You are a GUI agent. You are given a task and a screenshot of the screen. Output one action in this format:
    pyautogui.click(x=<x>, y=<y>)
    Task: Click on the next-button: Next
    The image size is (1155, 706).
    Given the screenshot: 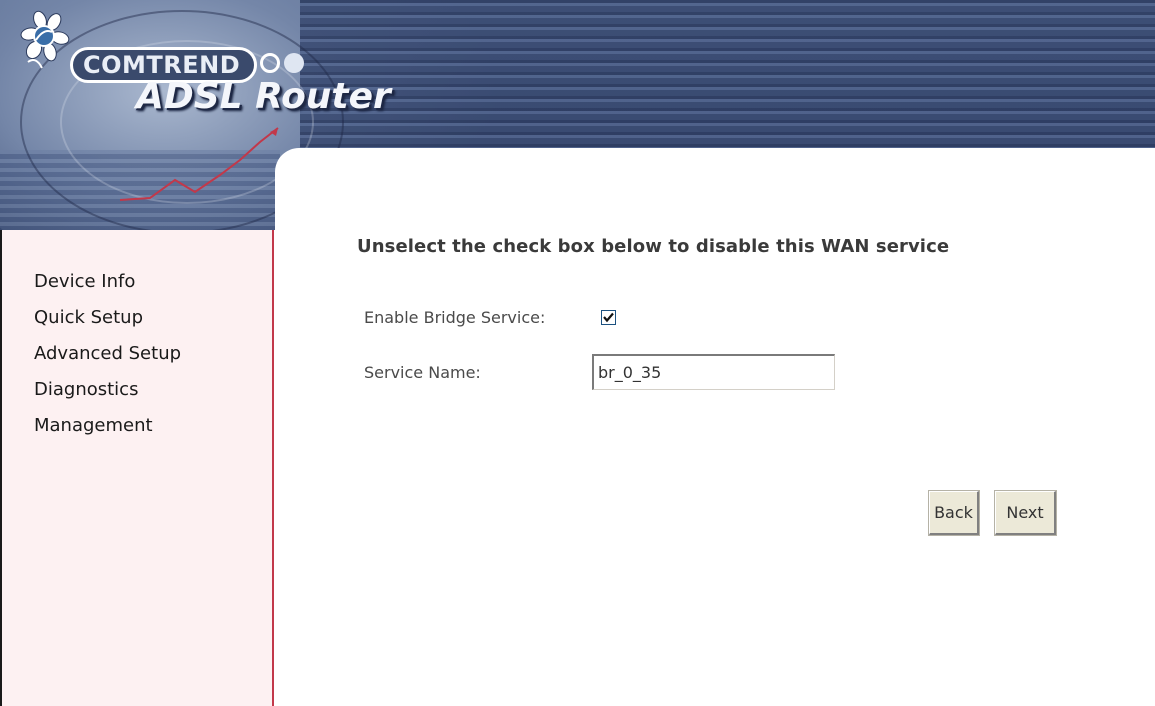 What is the action you would take?
    pyautogui.click(x=1025, y=513)
    